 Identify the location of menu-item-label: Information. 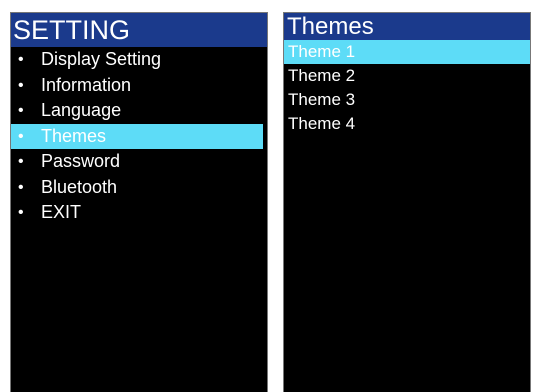
(86, 84).